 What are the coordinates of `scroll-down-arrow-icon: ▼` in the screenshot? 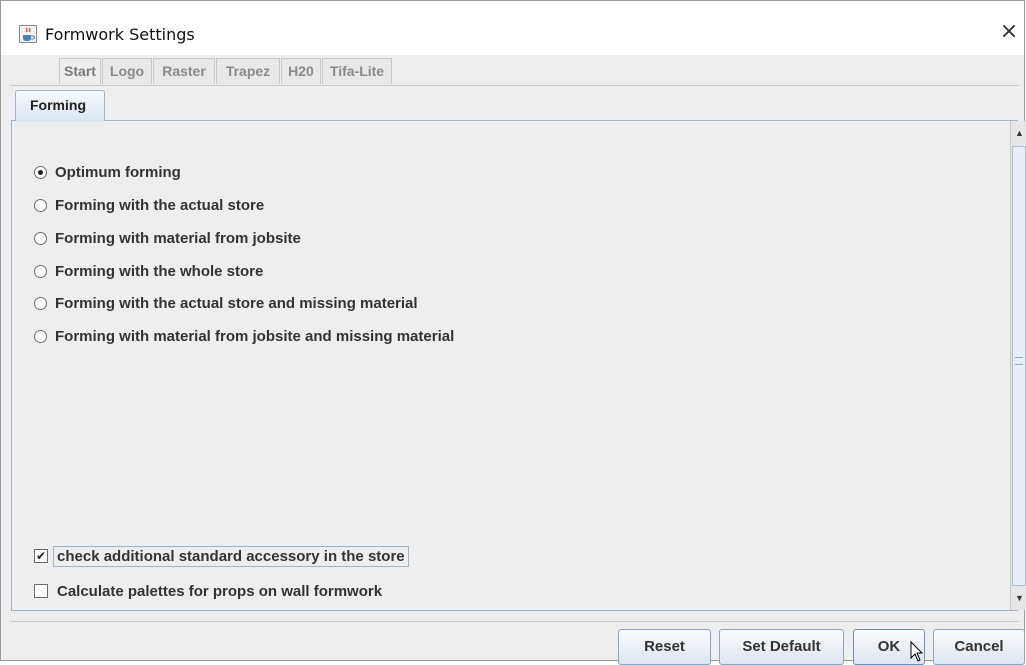 It's located at (1018, 598).